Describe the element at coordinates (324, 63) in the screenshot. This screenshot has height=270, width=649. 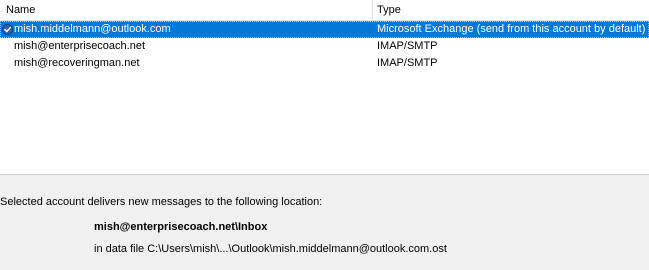
I see `account-row: mish@recoveringman.net IMAP/SMTP` at that location.